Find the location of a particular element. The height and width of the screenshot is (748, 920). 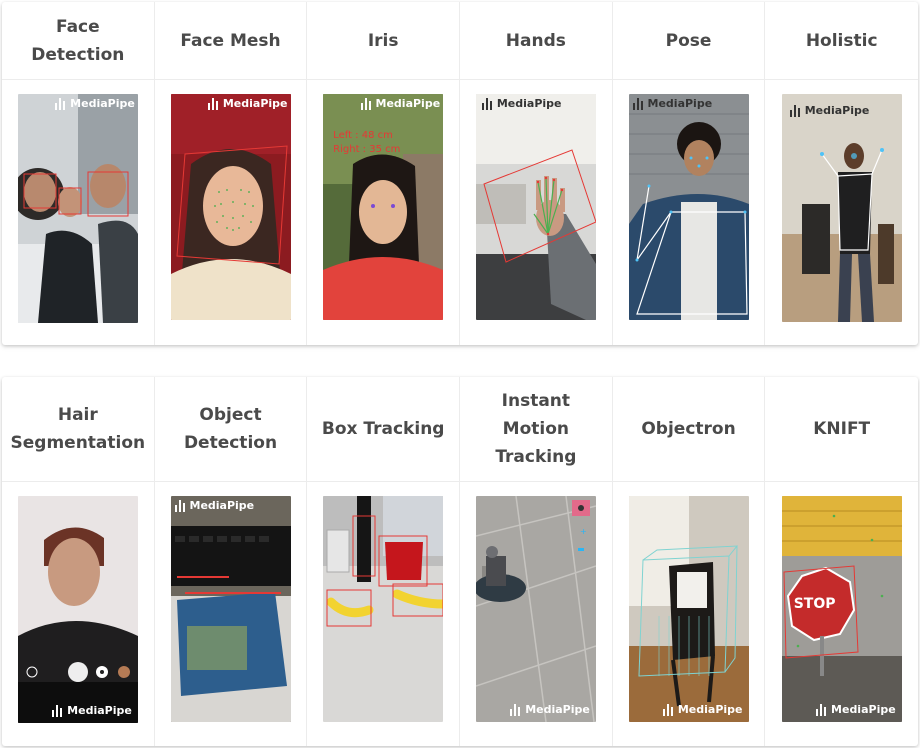

iris-demo: MediaPipe Left : 48 cm Right : 35 cm is located at coordinates (383, 207).